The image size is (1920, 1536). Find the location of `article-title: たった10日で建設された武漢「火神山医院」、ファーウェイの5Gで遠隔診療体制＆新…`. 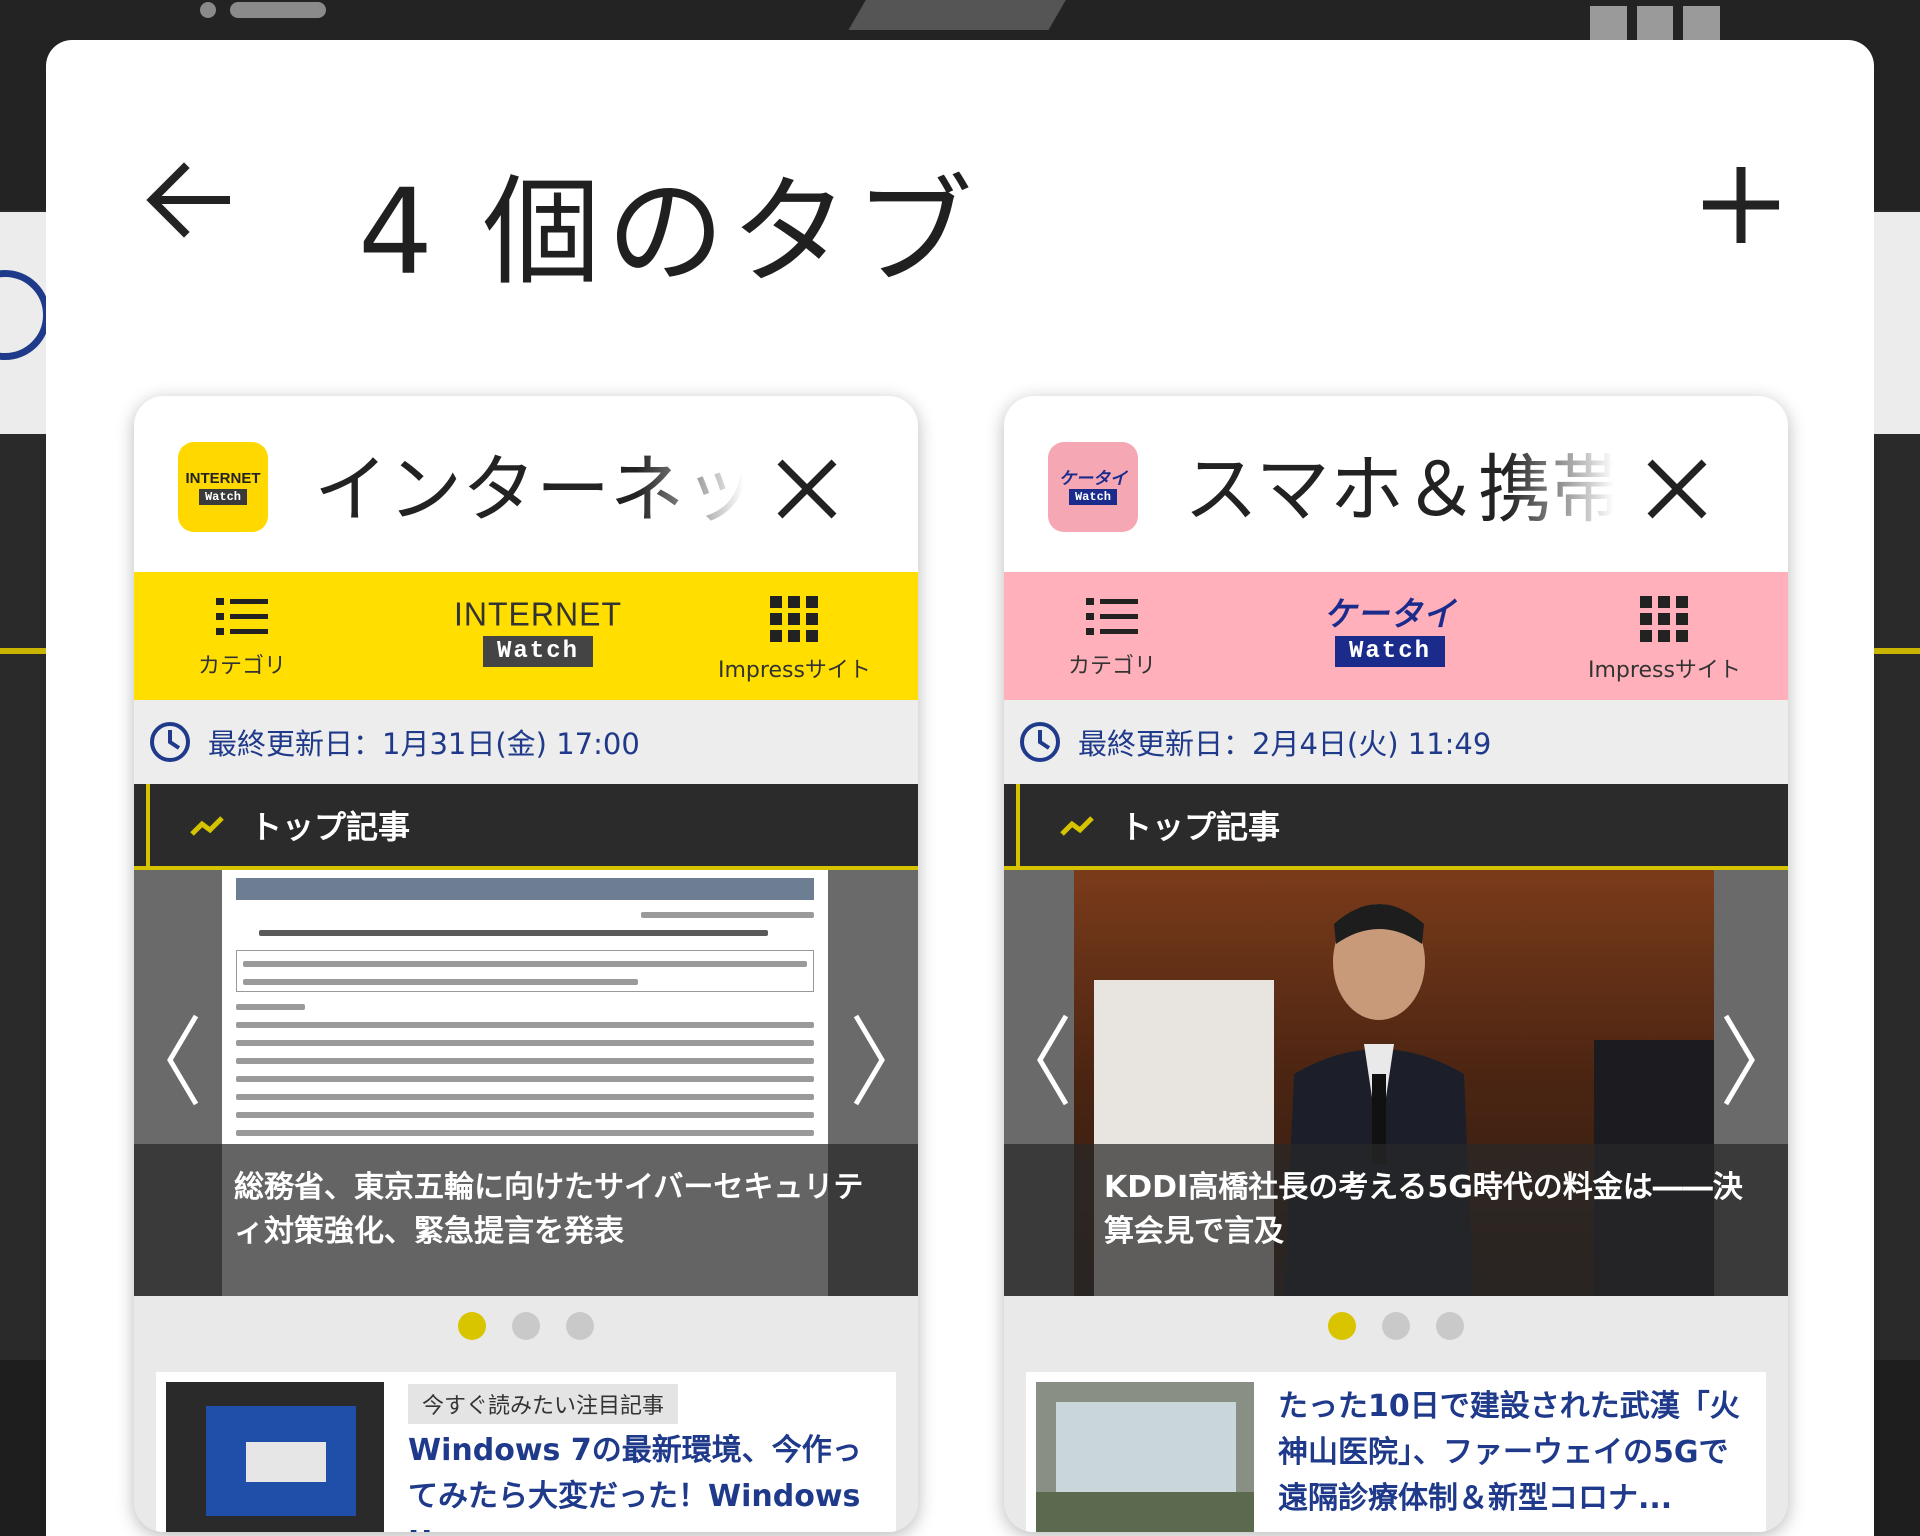

article-title: たった10日で建設された武漢「火神山医院」、ファーウェイの5Gで遠隔診療体制＆新… is located at coordinates (1509, 1452).